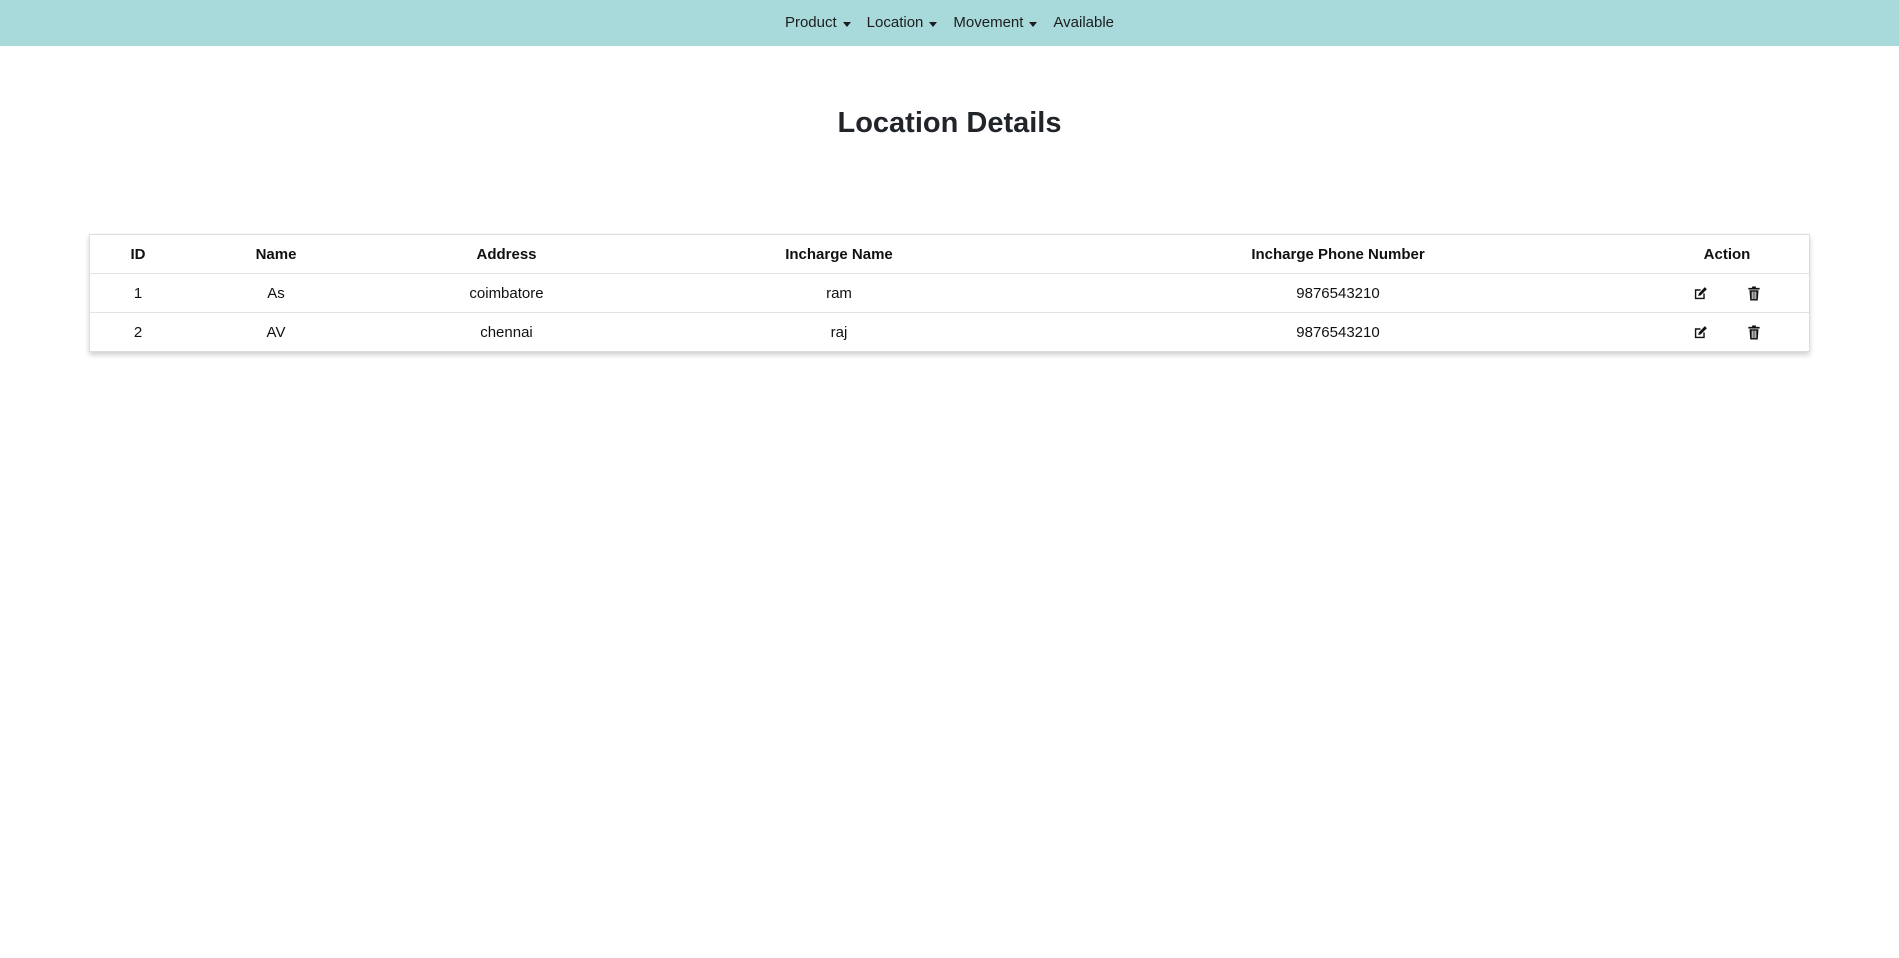 The height and width of the screenshot is (958, 1899). What do you see at coordinates (138, 332) in the screenshot?
I see `cell-id: 2` at bounding box center [138, 332].